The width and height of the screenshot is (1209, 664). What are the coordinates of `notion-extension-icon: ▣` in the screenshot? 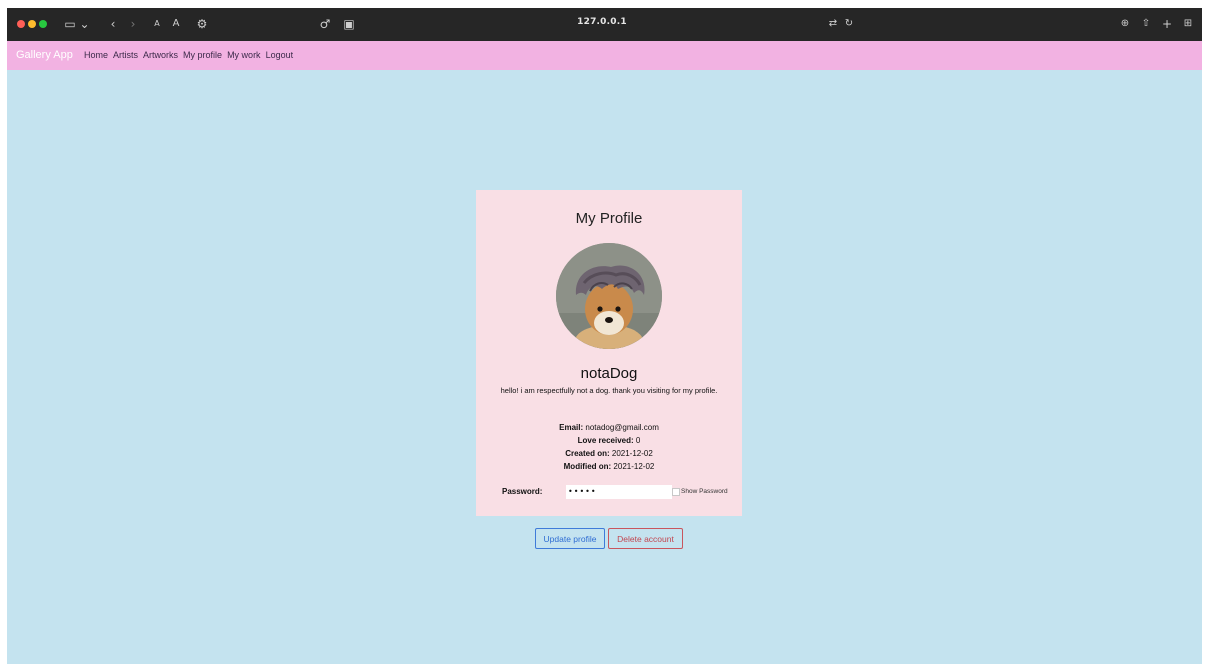 It's located at (349, 24).